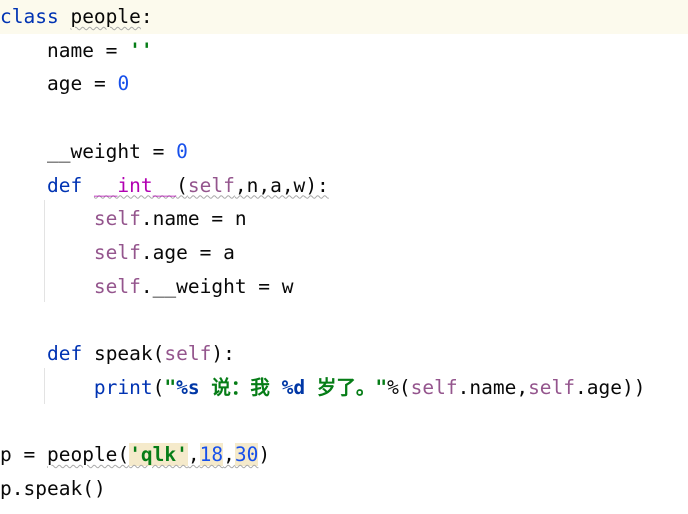 The image size is (688, 514). Describe the element at coordinates (29, 16) in the screenshot. I see `keyword-class: class` at that location.